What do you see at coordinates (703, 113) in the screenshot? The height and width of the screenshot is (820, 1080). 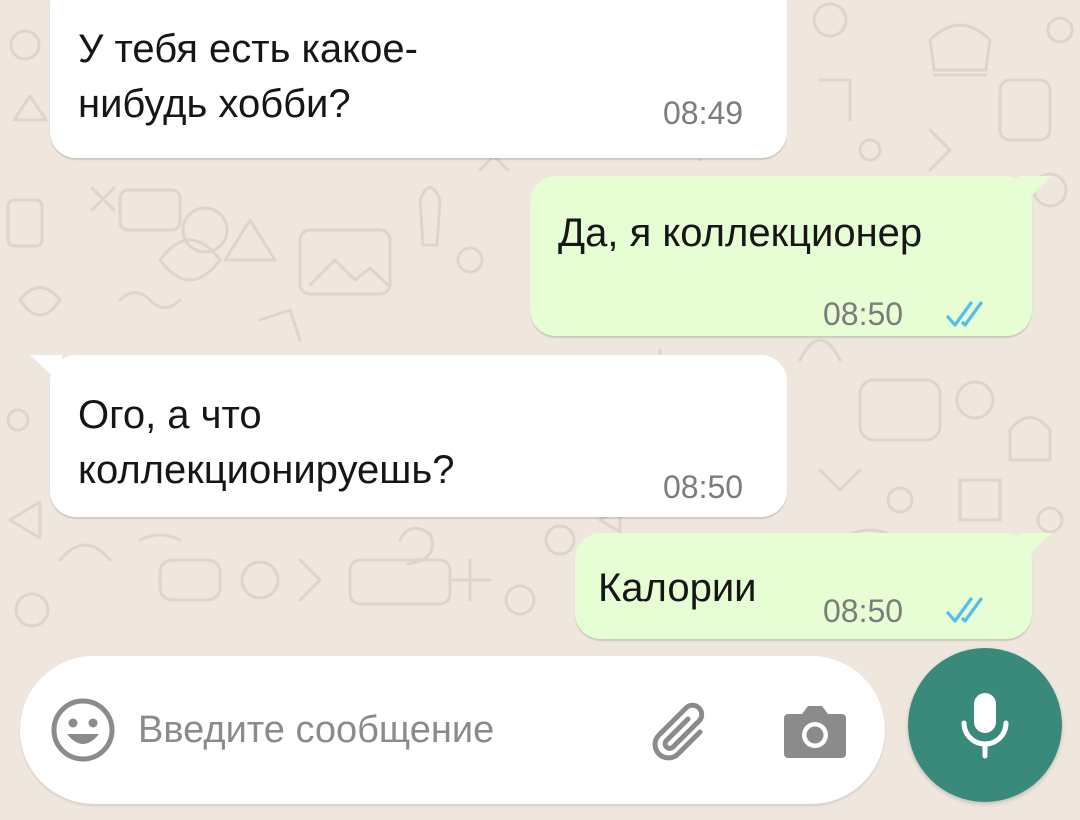 I see `message-time: 08:49` at bounding box center [703, 113].